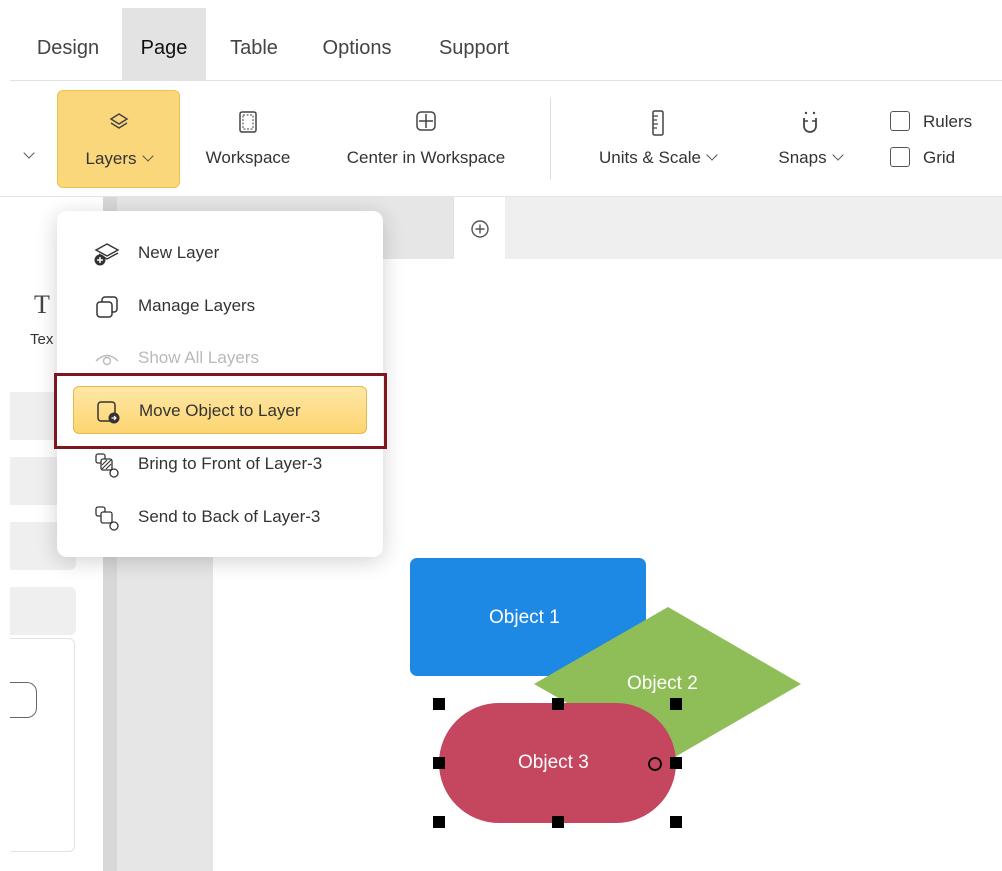 This screenshot has height=871, width=1002. Describe the element at coordinates (179, 252) in the screenshot. I see `menu-item-label: New Layer` at that location.